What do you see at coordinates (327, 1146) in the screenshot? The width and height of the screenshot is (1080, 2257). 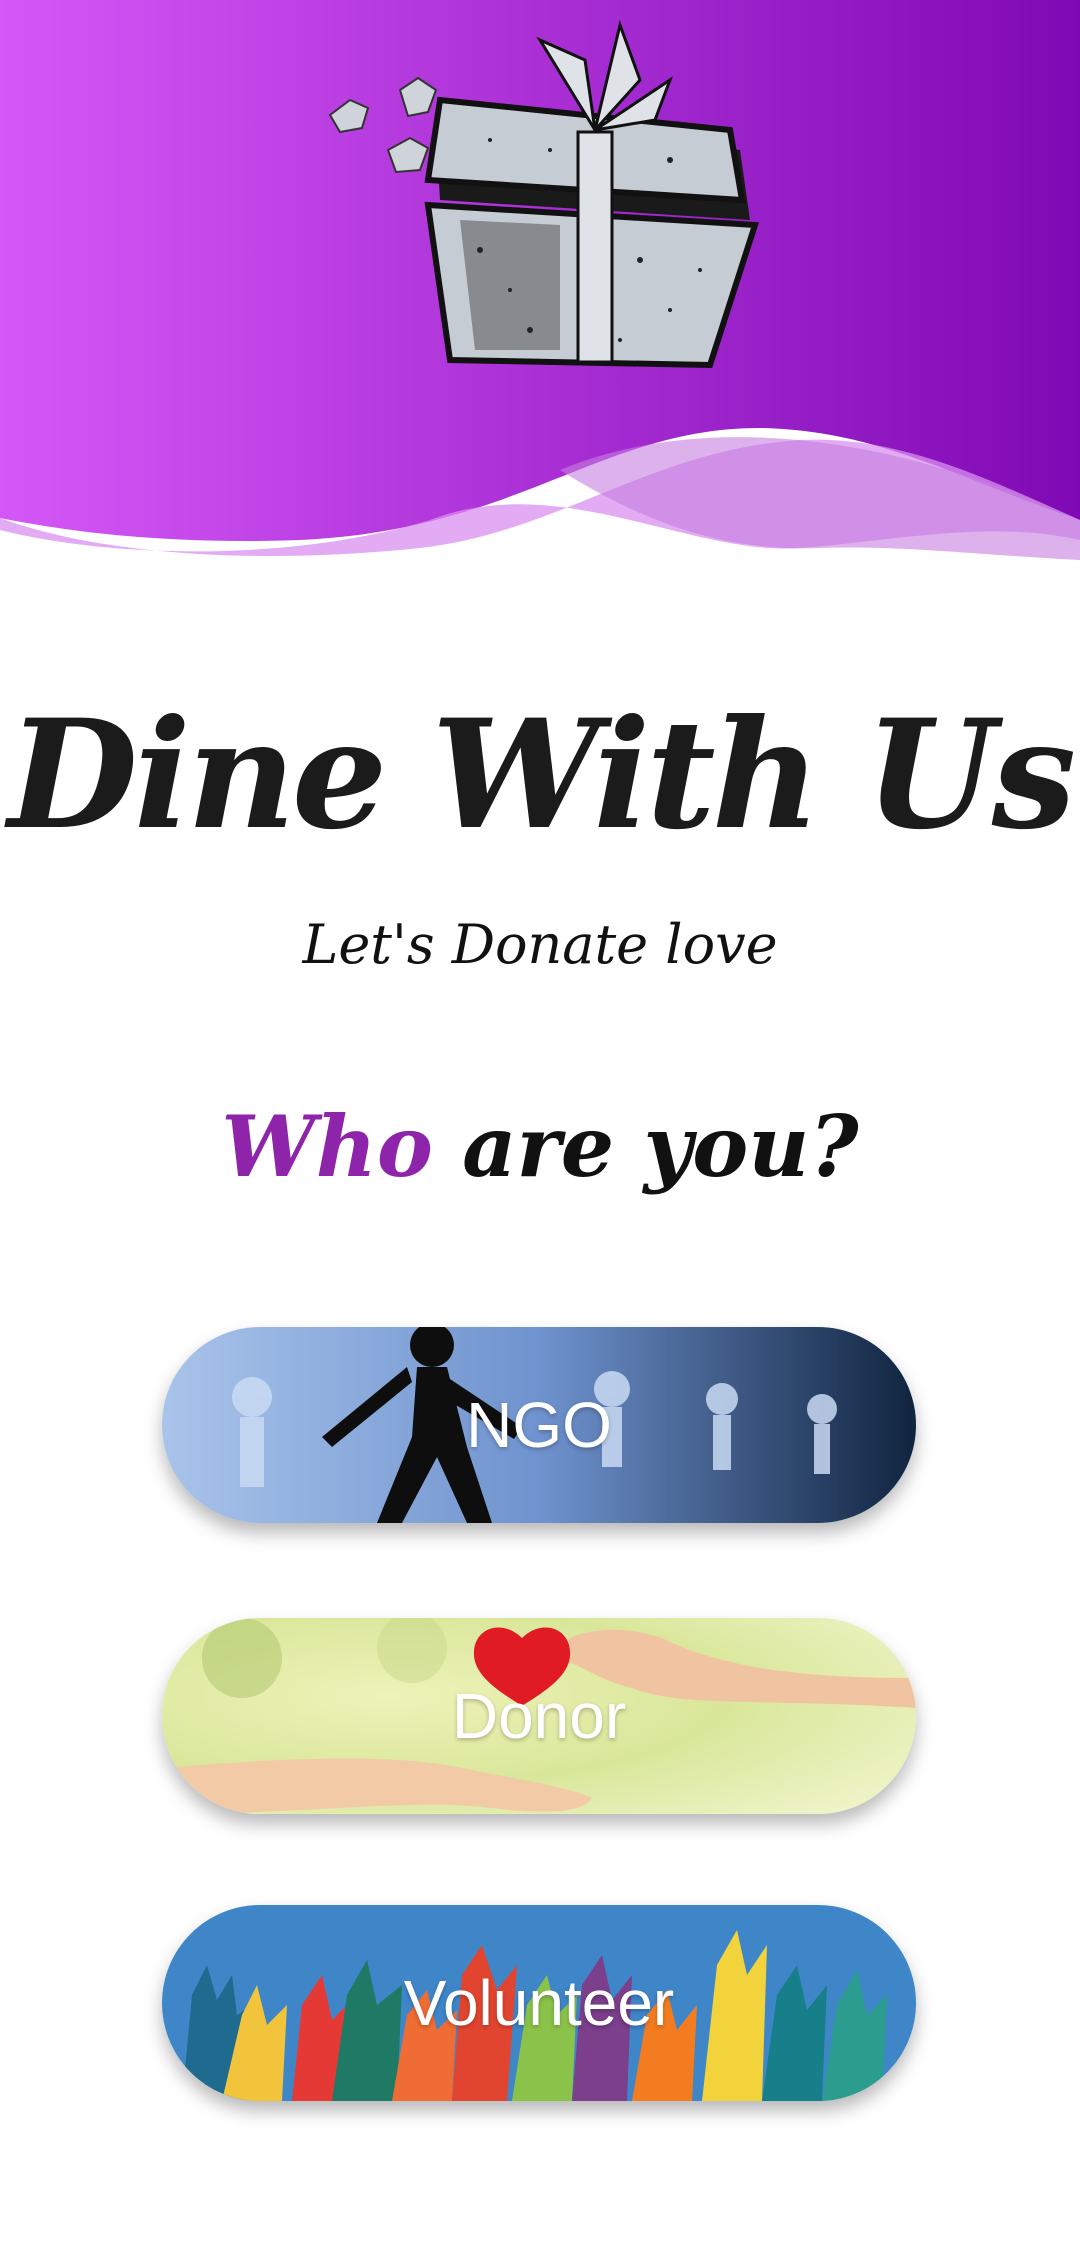 I see `question-accent-word: Who` at bounding box center [327, 1146].